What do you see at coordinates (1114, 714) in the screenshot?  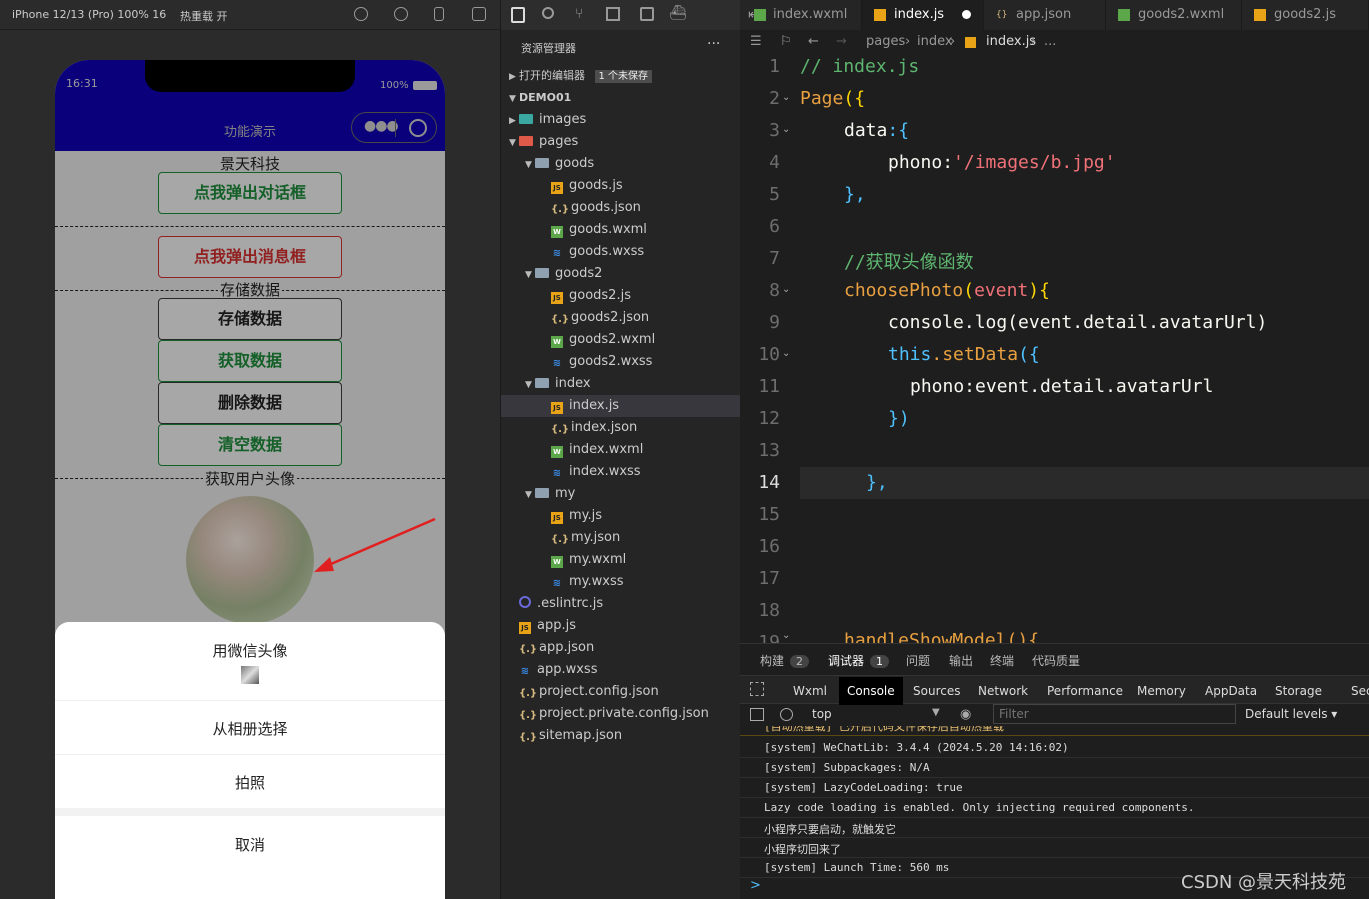 I see `console-filter-input` at bounding box center [1114, 714].